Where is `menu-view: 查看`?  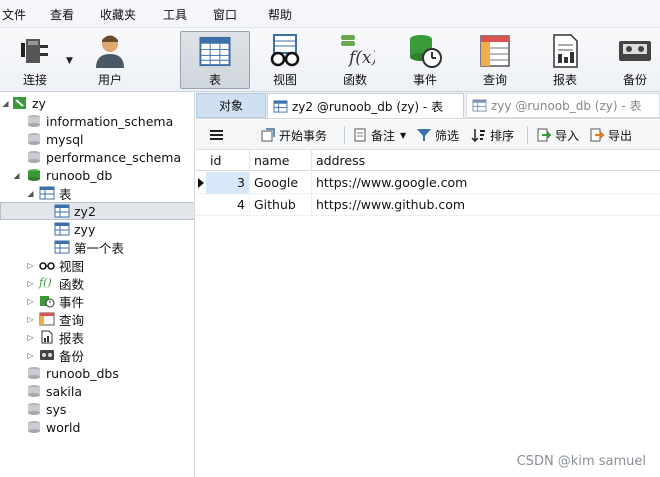
menu-view: 查看 is located at coordinates (62, 14).